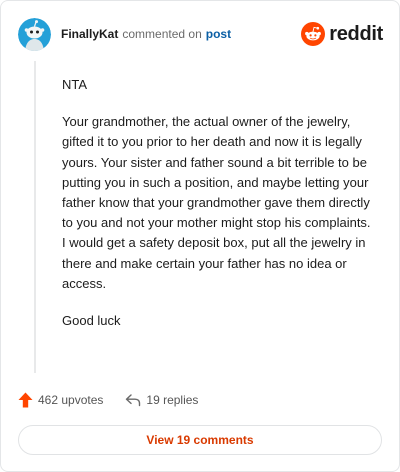 Image resolution: width=400 pixels, height=472 pixels. Describe the element at coordinates (89, 34) in the screenshot. I see `comment-author: FinallyKat` at that location.